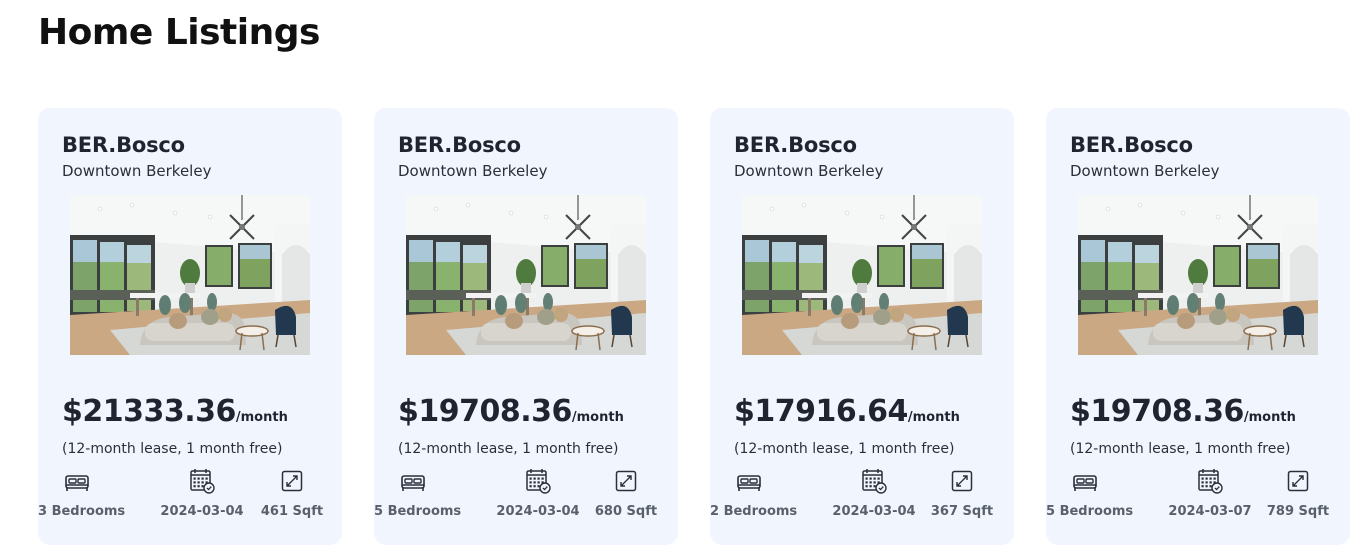 Image resolution: width=1371 pixels, height=560 pixels. I want to click on size-feature: 461 Sqft, so click(292, 492).